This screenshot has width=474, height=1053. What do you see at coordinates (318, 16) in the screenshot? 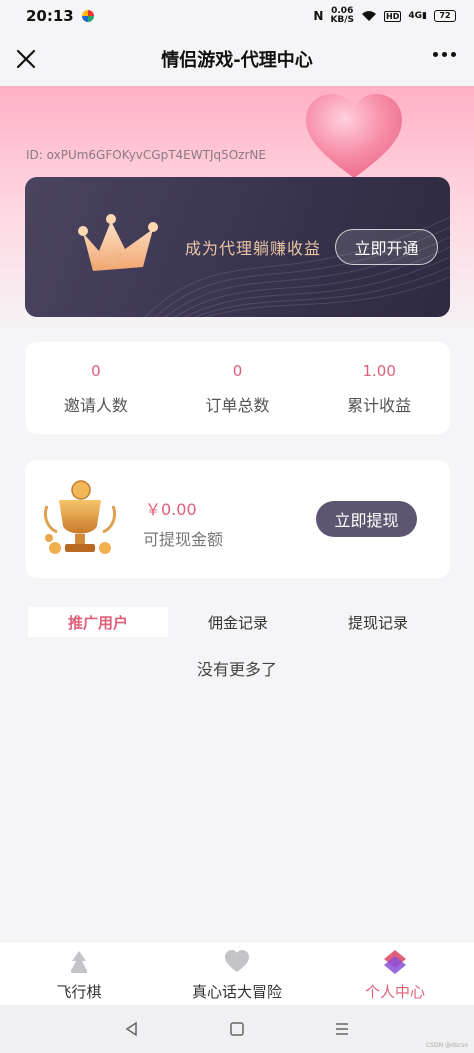
I see `nfc-icon: N` at bounding box center [318, 16].